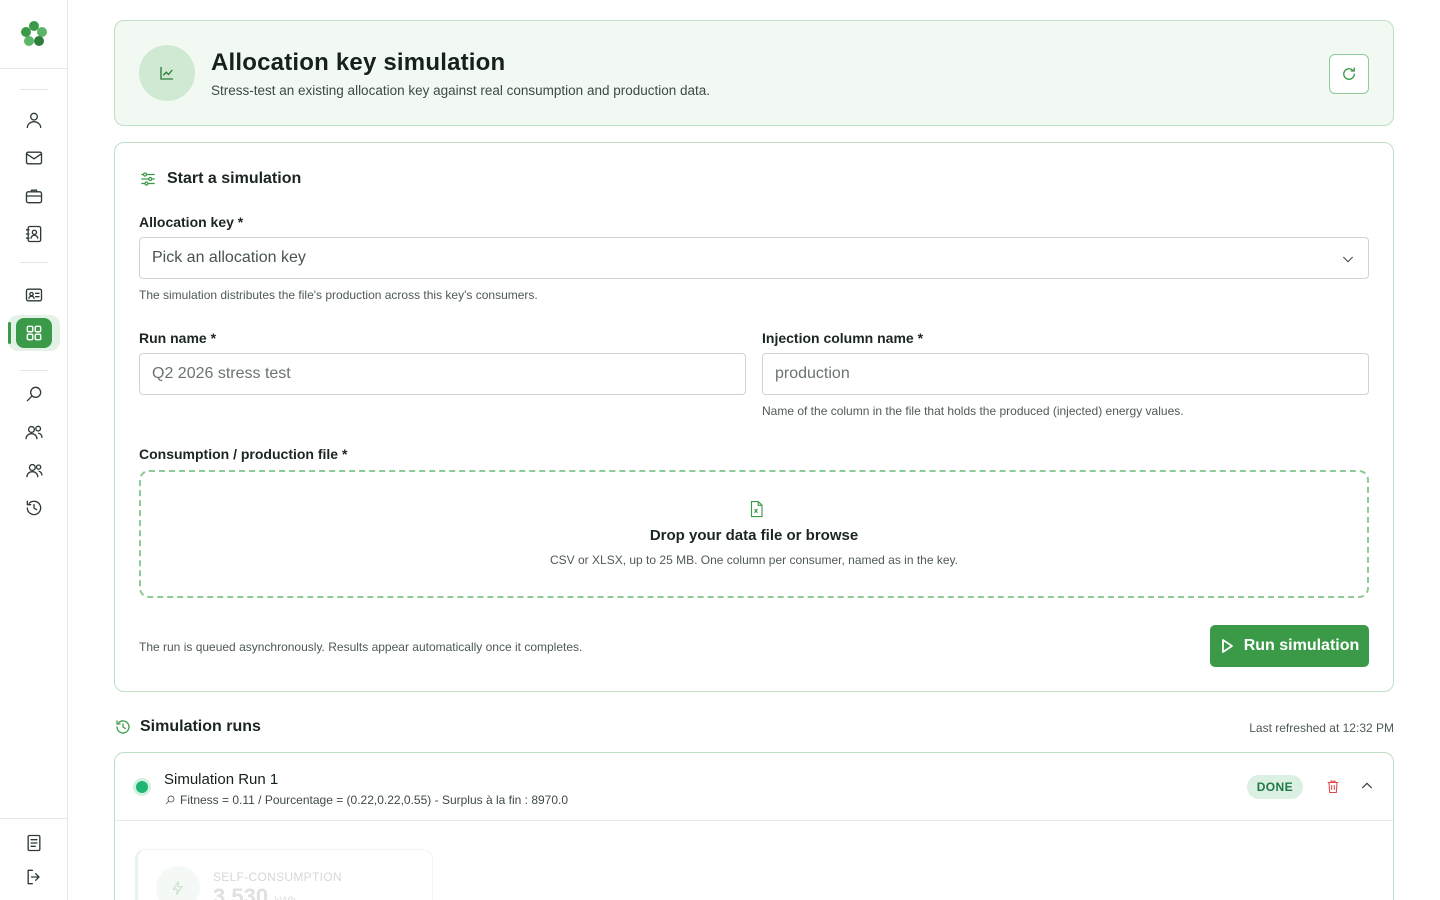 The width and height of the screenshot is (1440, 900). I want to click on status-dot, so click(142, 787).